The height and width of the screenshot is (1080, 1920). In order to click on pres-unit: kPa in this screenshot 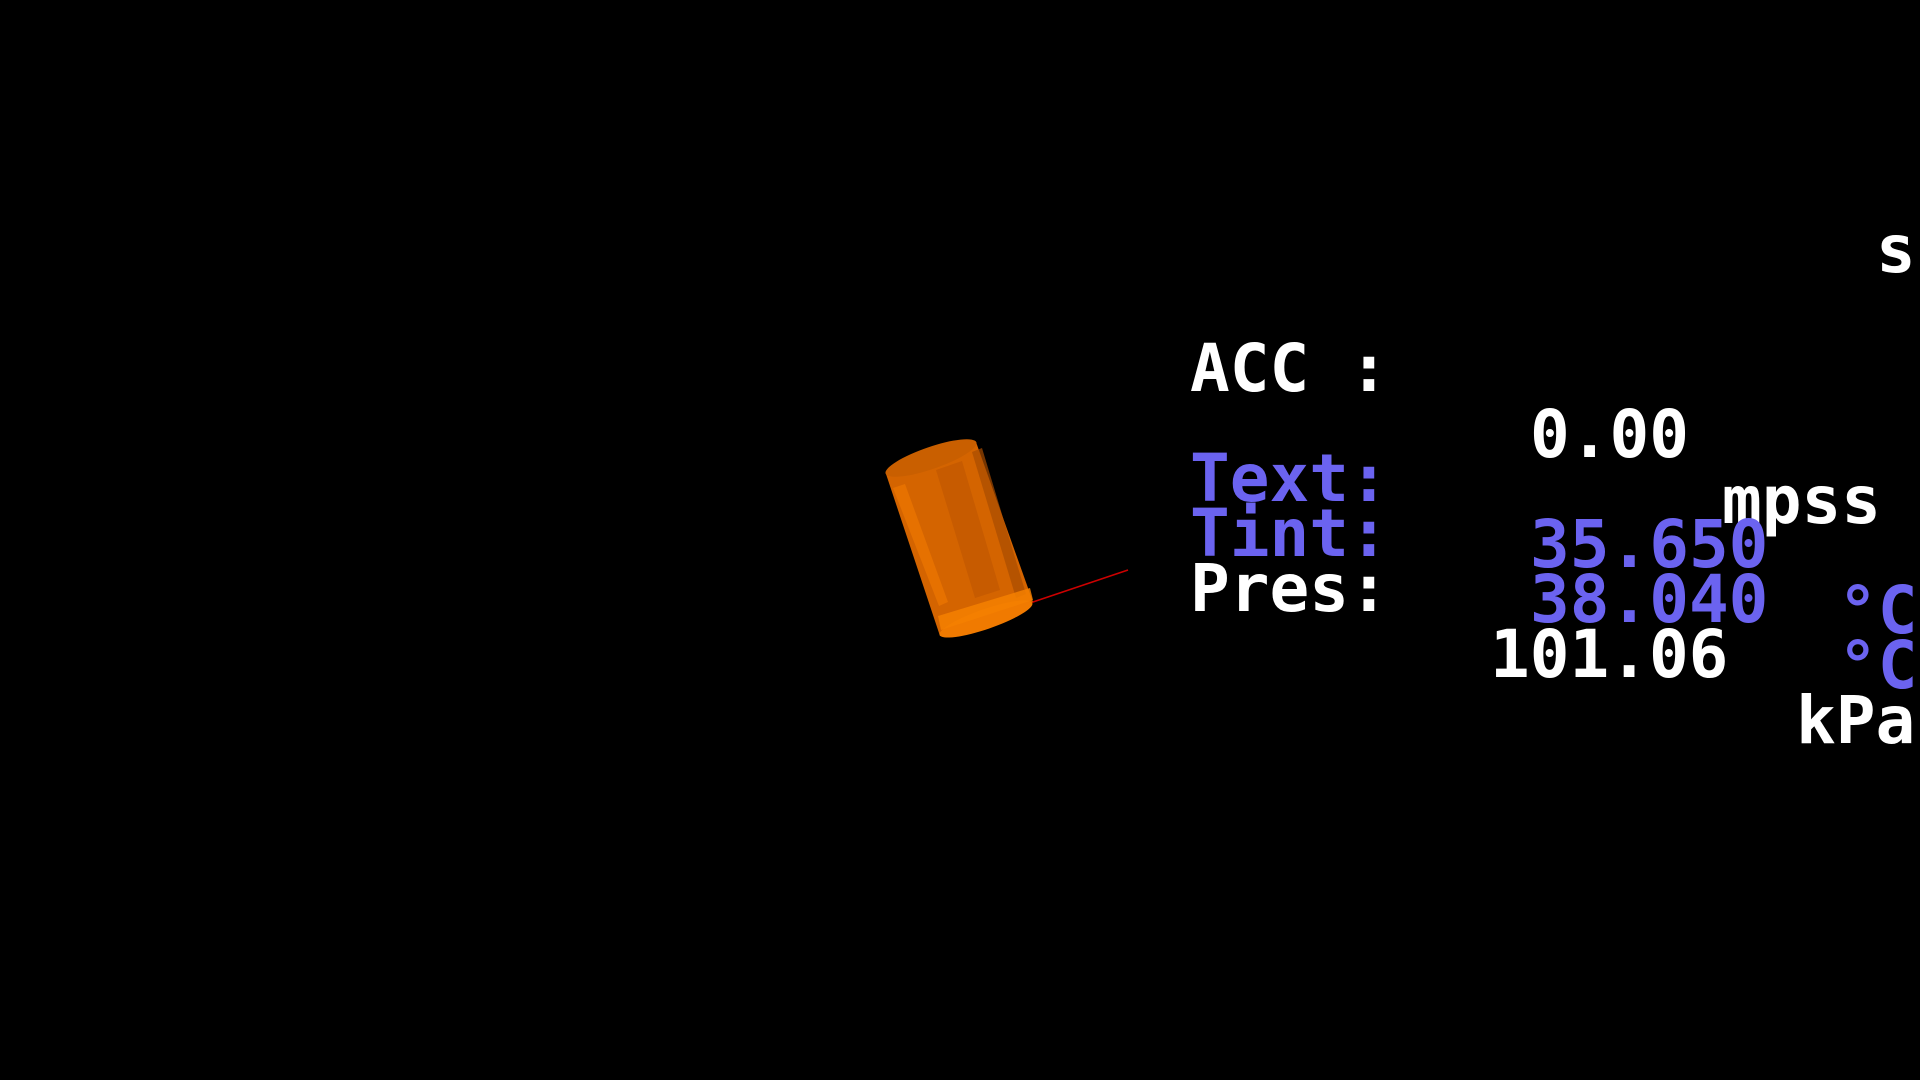, I will do `click(1856, 720)`.